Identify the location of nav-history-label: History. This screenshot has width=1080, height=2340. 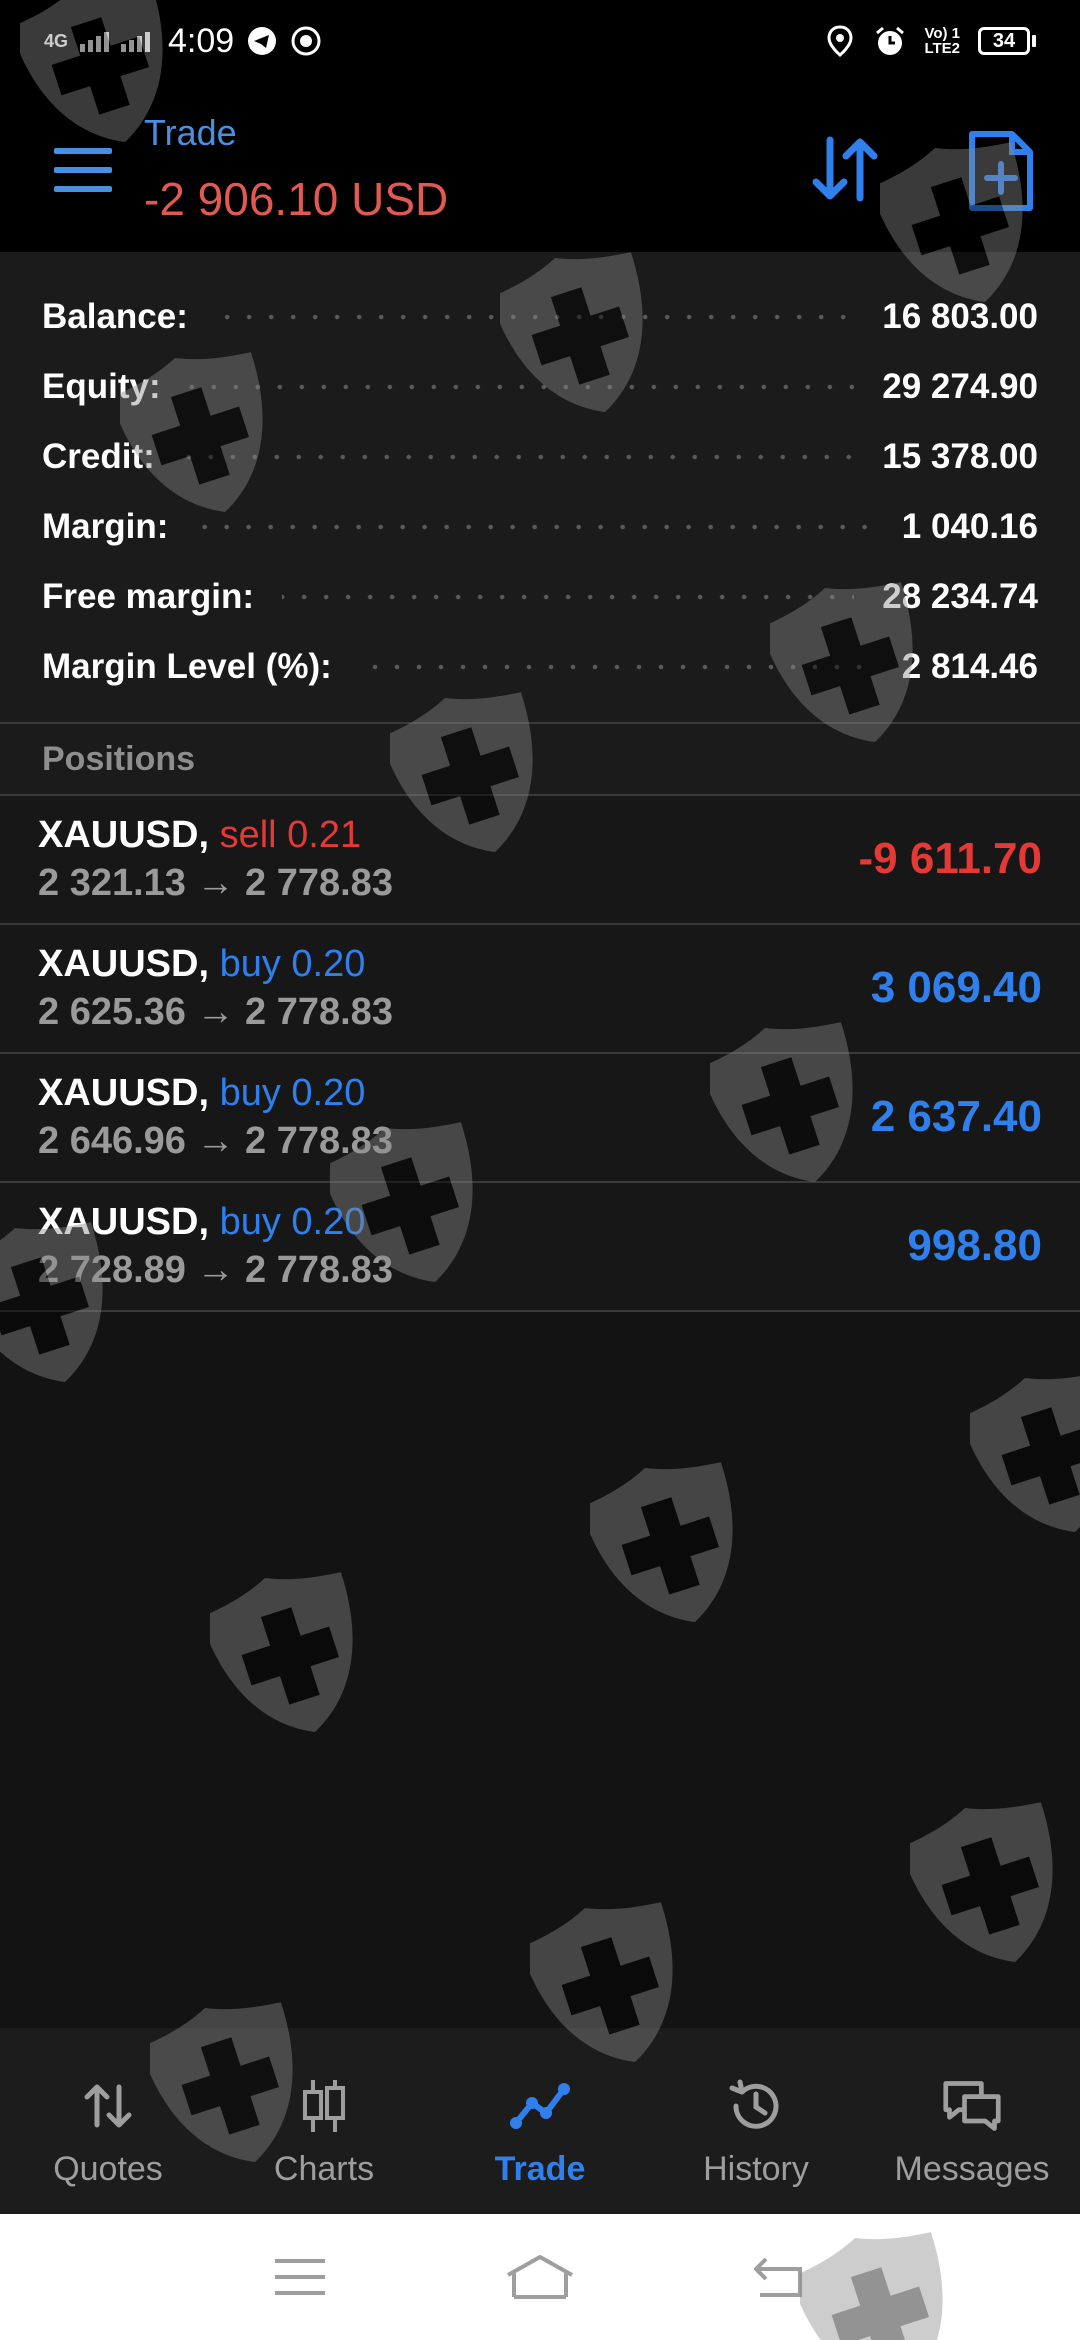
(756, 2169).